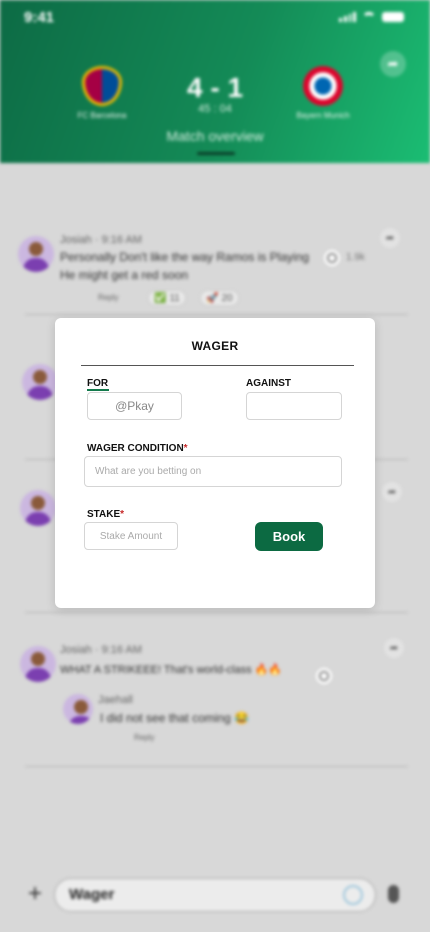 The height and width of the screenshot is (932, 430). I want to click on wager-condition-label-text: WAGER CONDITION, so click(135, 448).